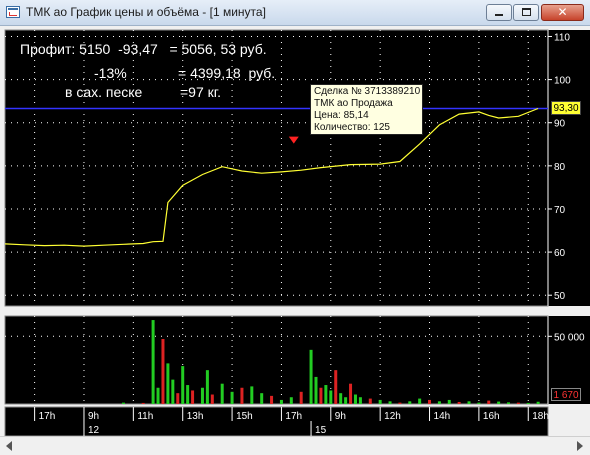 Image resolution: width=590 pixels, height=455 pixels. What do you see at coordinates (143, 49) in the screenshot?
I see `profit-note-line-1: Профит: 5150 -93,47 = 5056, 53 руб.` at bounding box center [143, 49].